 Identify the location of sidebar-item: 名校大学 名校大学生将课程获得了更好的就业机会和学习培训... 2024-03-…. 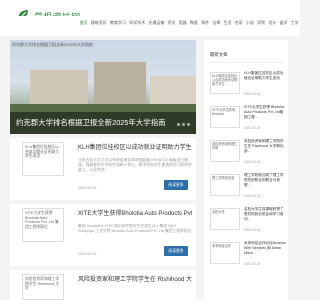
(246, 218).